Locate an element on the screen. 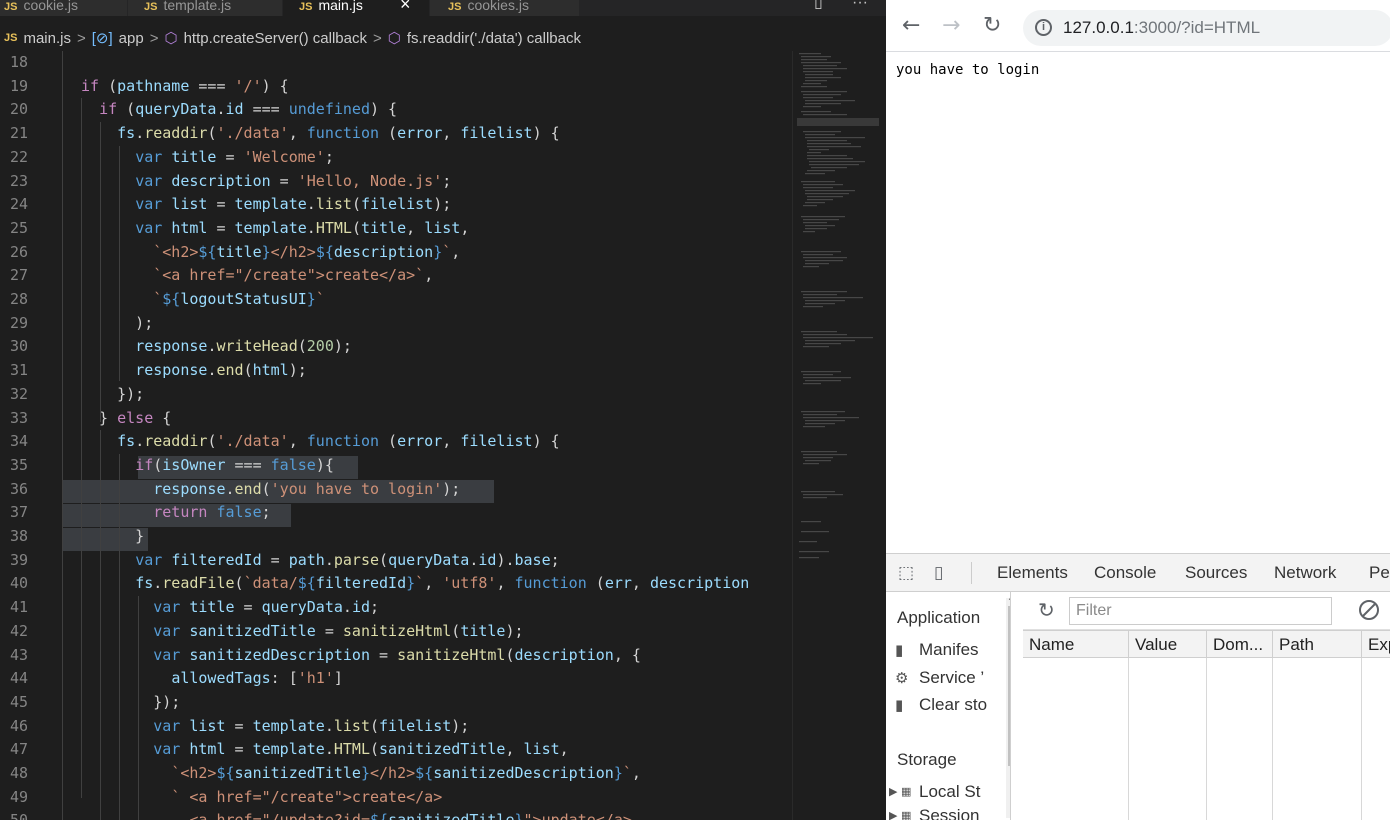 This screenshot has width=1390, height=820. trash-icon: ▮ is located at coordinates (899, 705).